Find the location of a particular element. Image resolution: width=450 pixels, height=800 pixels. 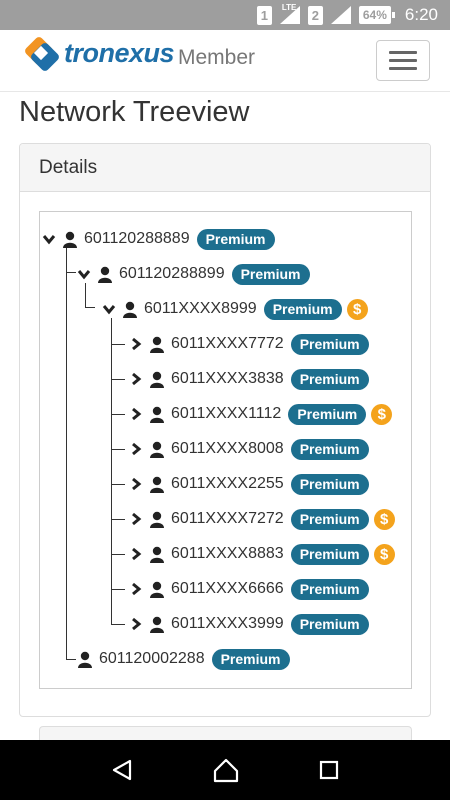

logo-text: tronexus is located at coordinates (119, 52).